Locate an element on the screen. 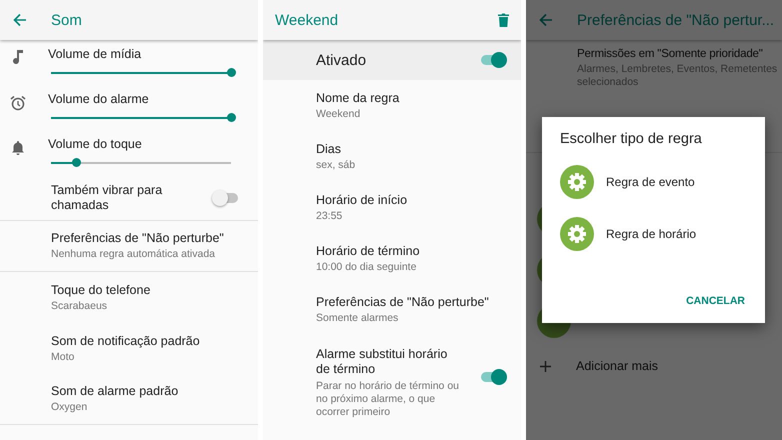 The height and width of the screenshot is (440, 782). slider-label: Volume do toque is located at coordinates (95, 144).